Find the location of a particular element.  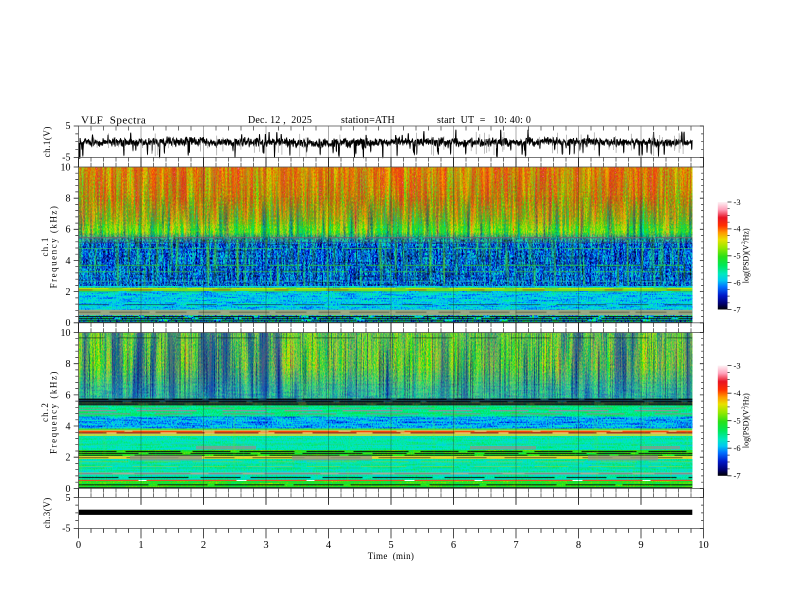

svg-text: 1 is located at coordinates (140, 545).